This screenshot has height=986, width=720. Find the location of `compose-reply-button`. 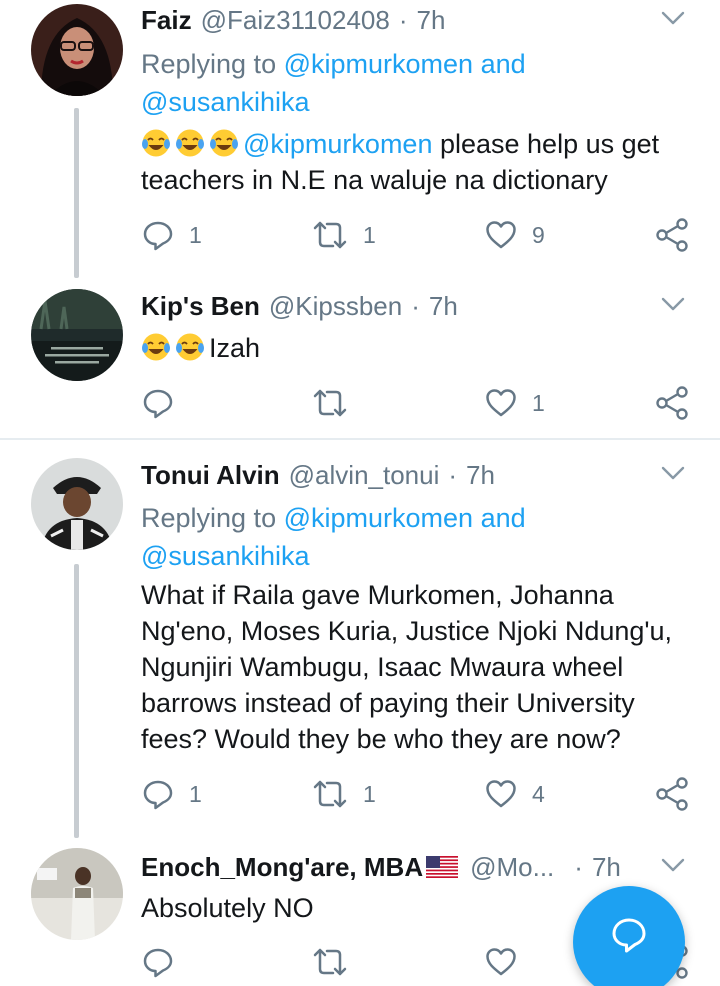

compose-reply-button is located at coordinates (629, 936).